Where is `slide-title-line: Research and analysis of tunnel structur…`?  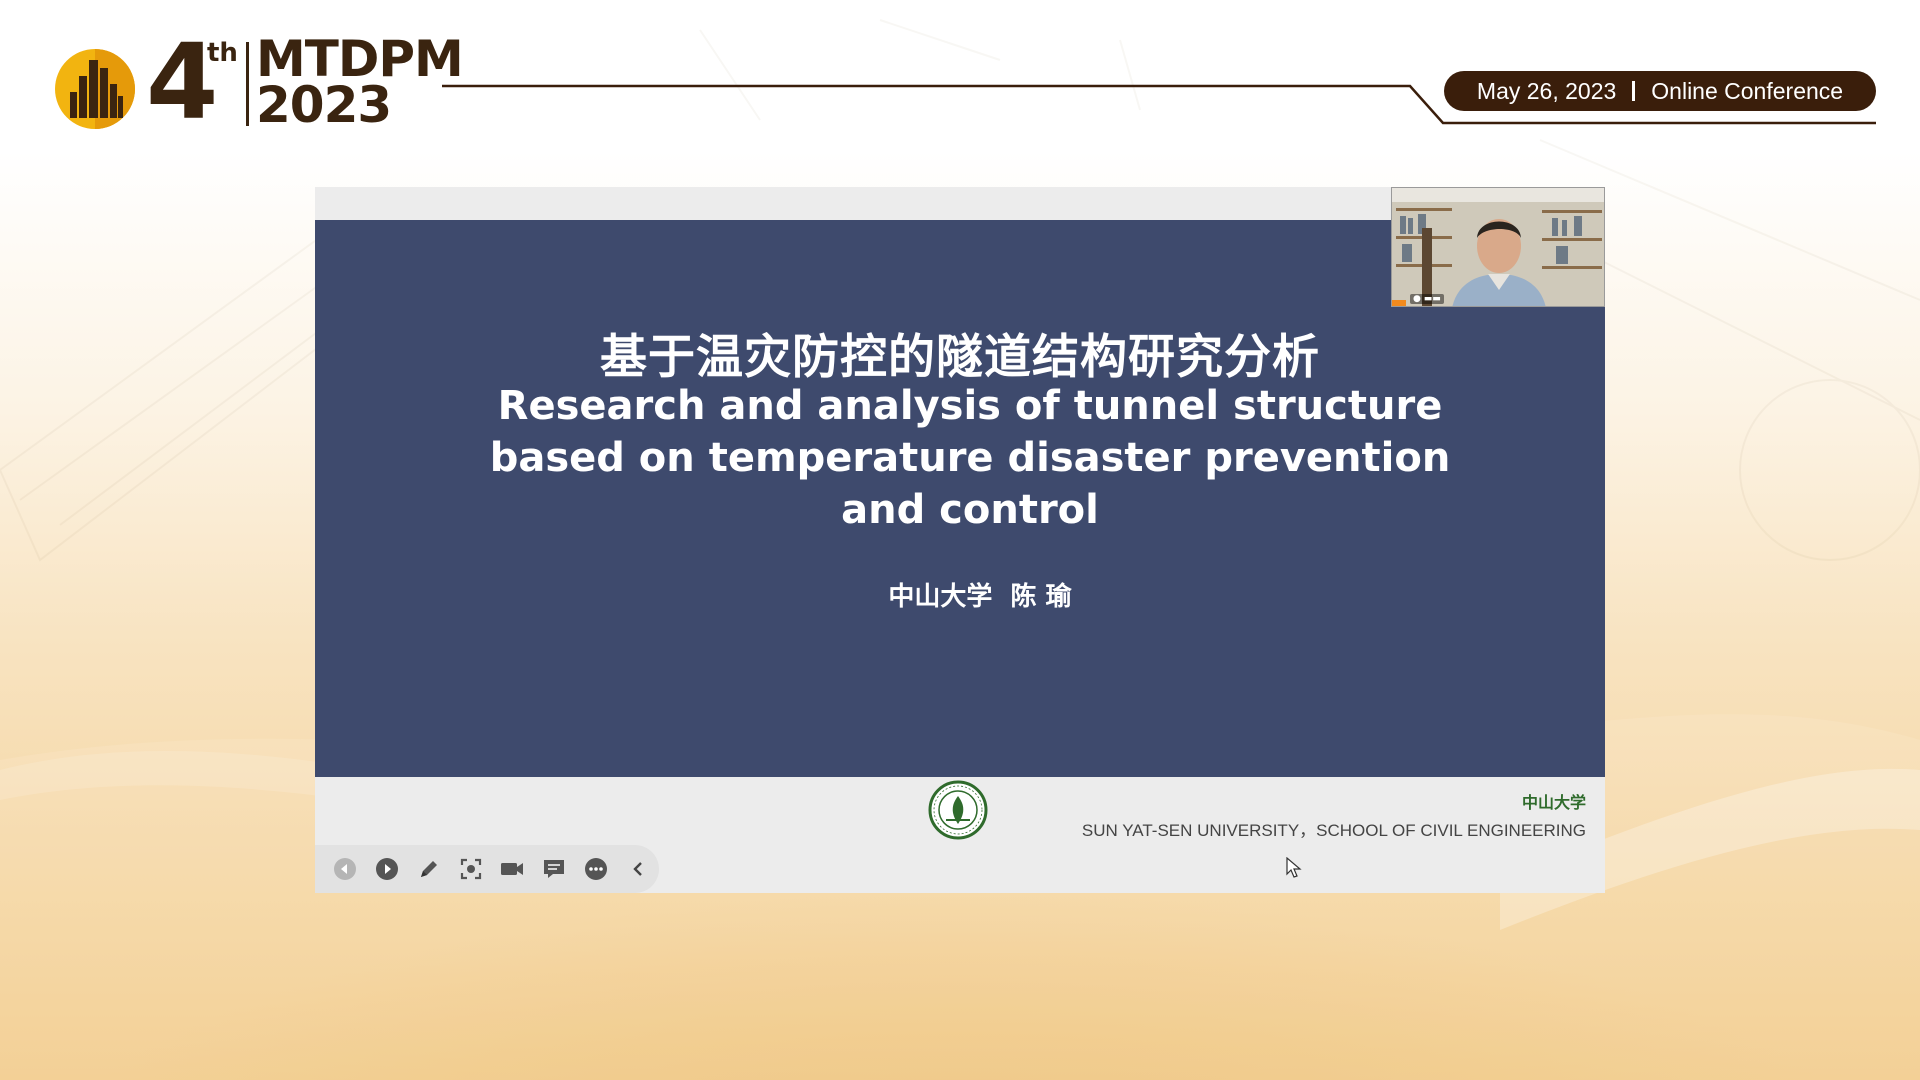 slide-title-line: Research and analysis of tunnel structur… is located at coordinates (970, 406).